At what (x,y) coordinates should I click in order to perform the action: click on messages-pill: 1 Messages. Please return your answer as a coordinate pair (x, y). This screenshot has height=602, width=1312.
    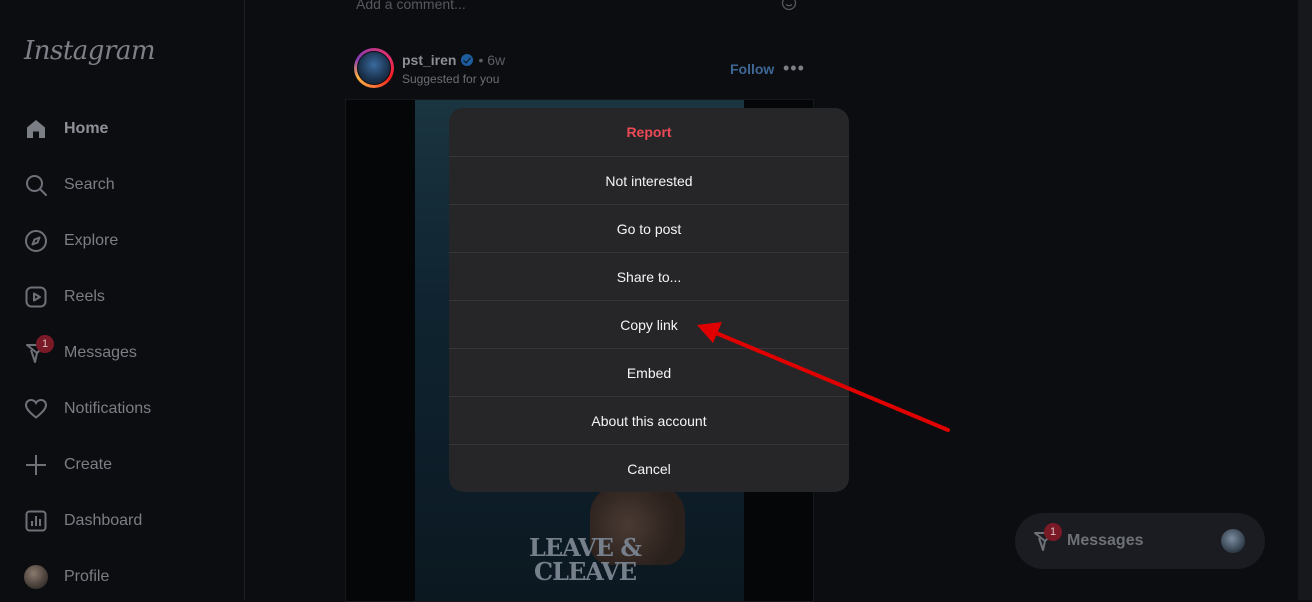
    Looking at the image, I should click on (1140, 541).